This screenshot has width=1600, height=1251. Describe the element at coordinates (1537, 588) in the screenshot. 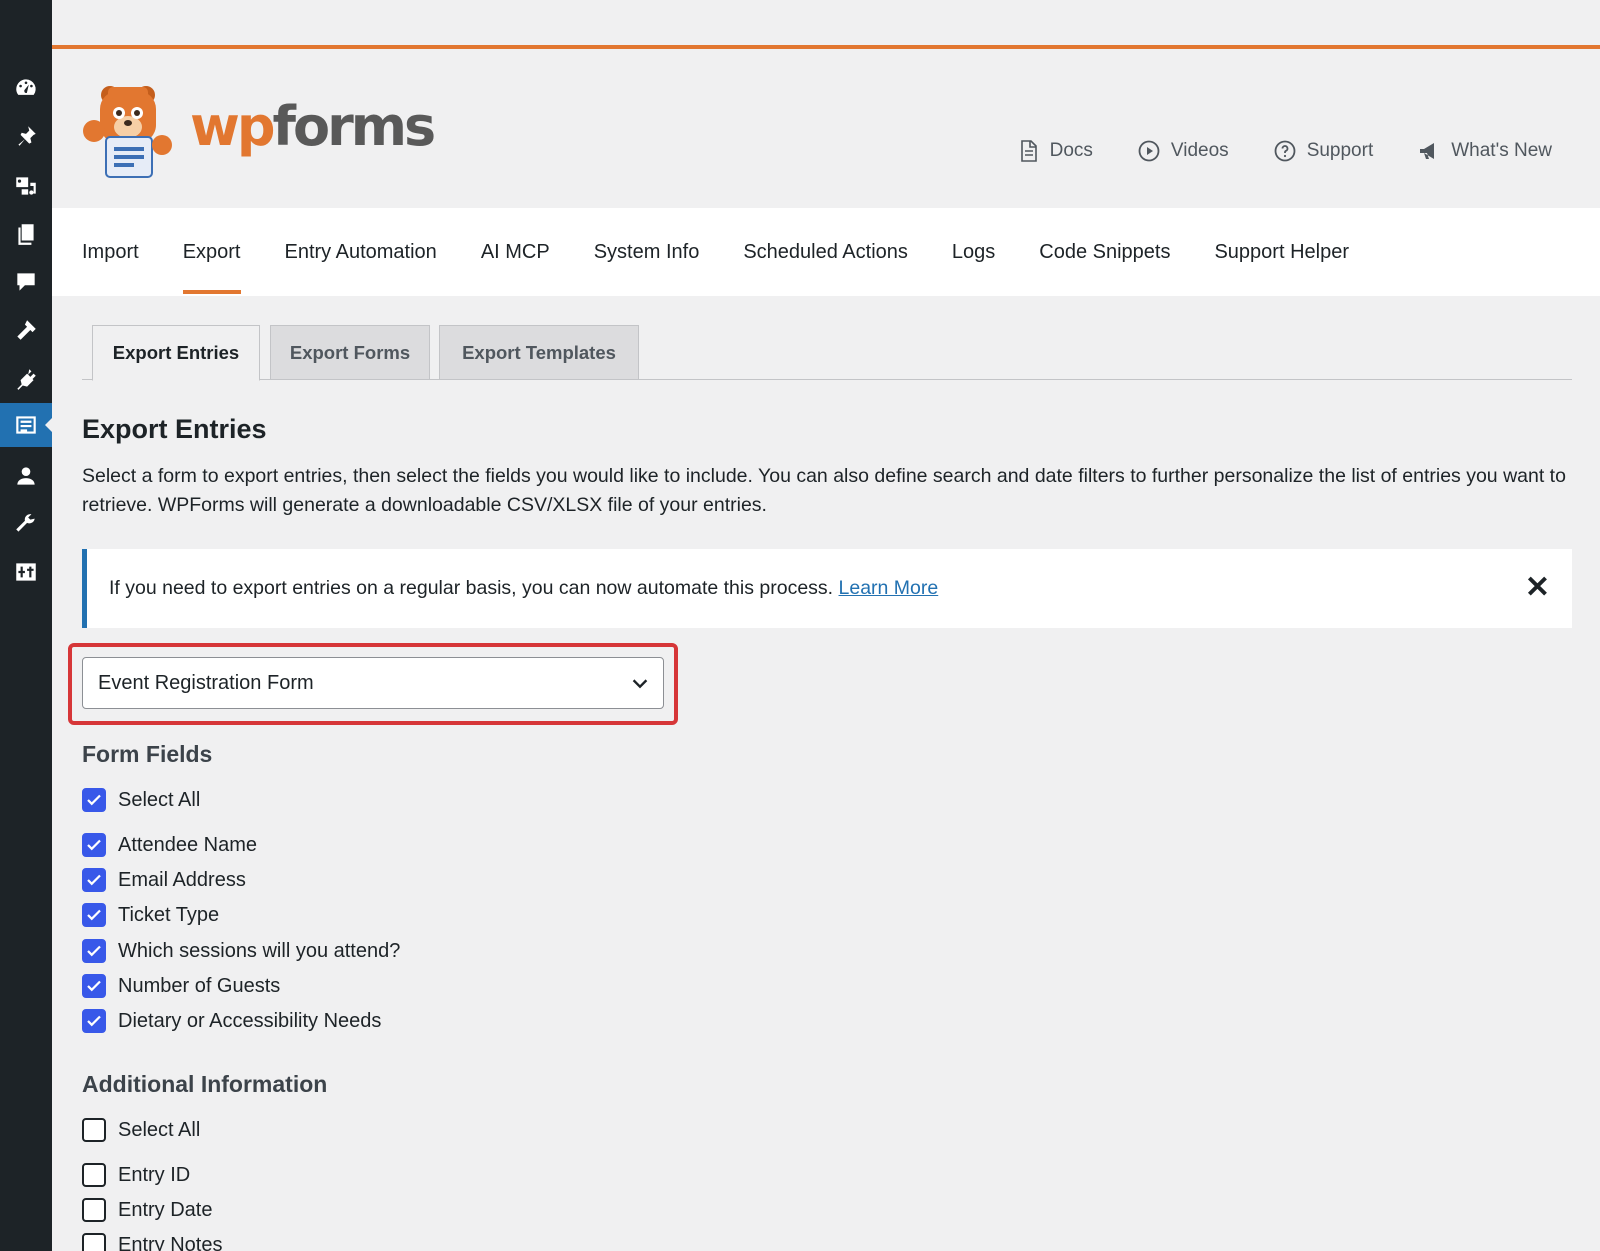

I see `close-icon: ✕` at that location.